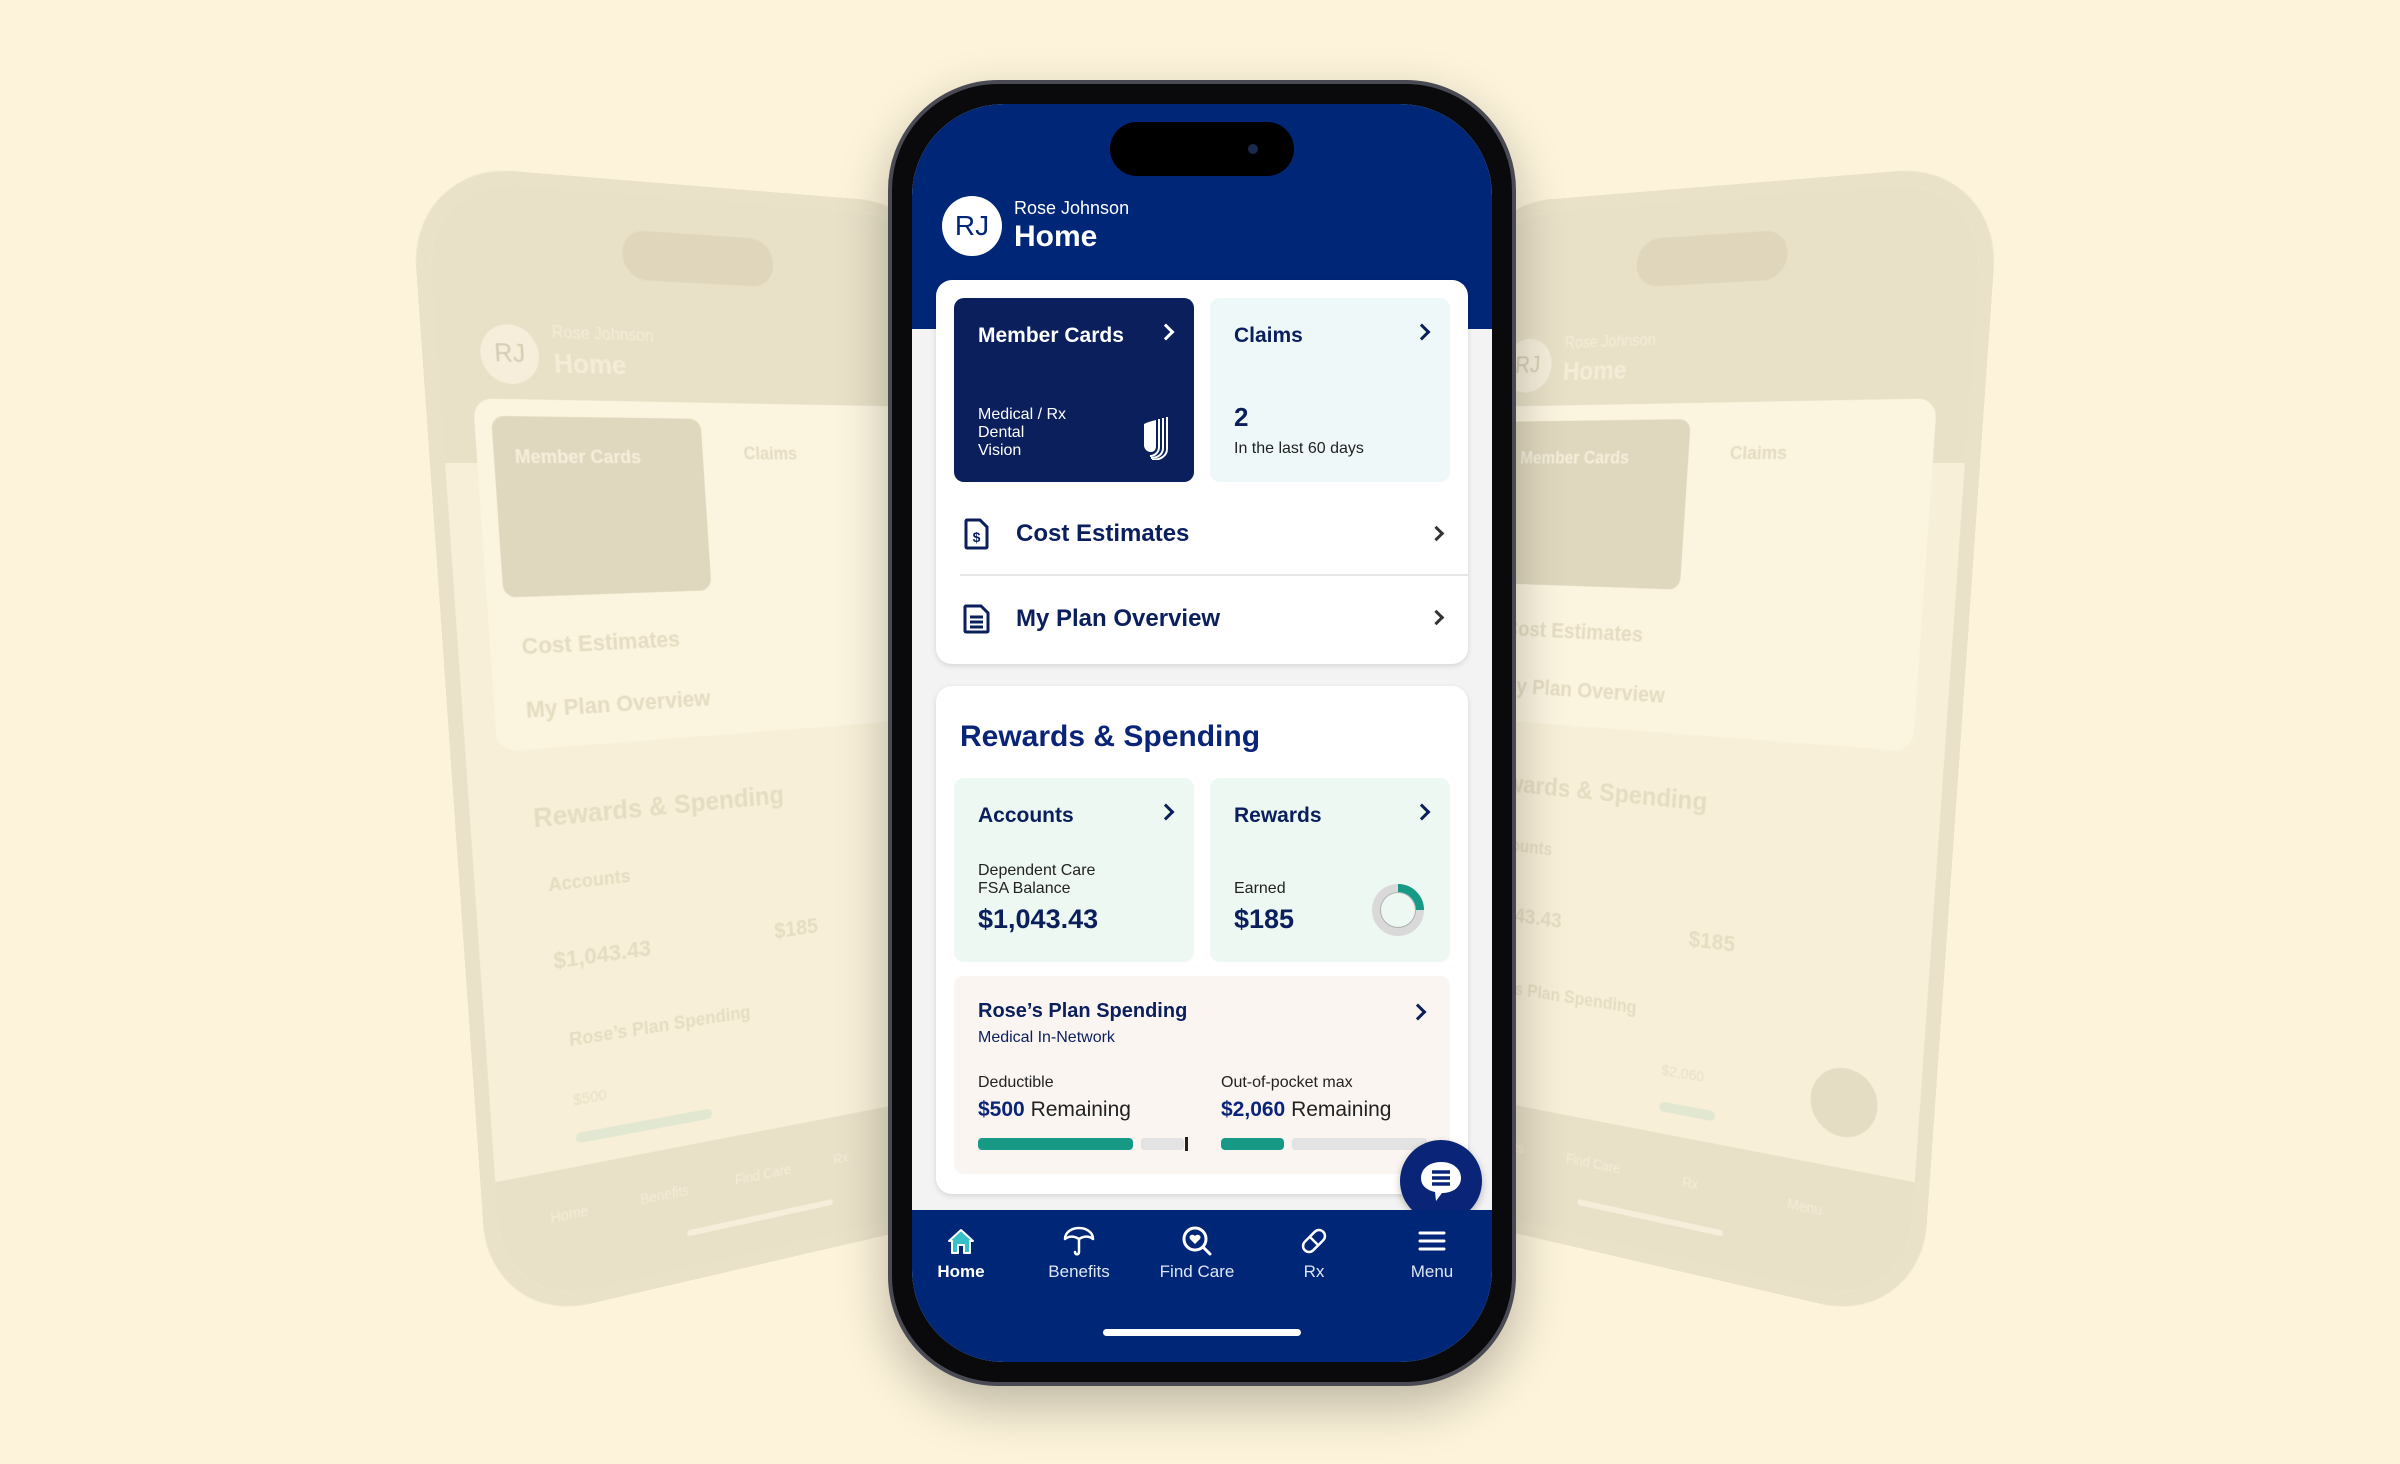  What do you see at coordinates (1398, 910) in the screenshot?
I see `rewards-progress-ring` at bounding box center [1398, 910].